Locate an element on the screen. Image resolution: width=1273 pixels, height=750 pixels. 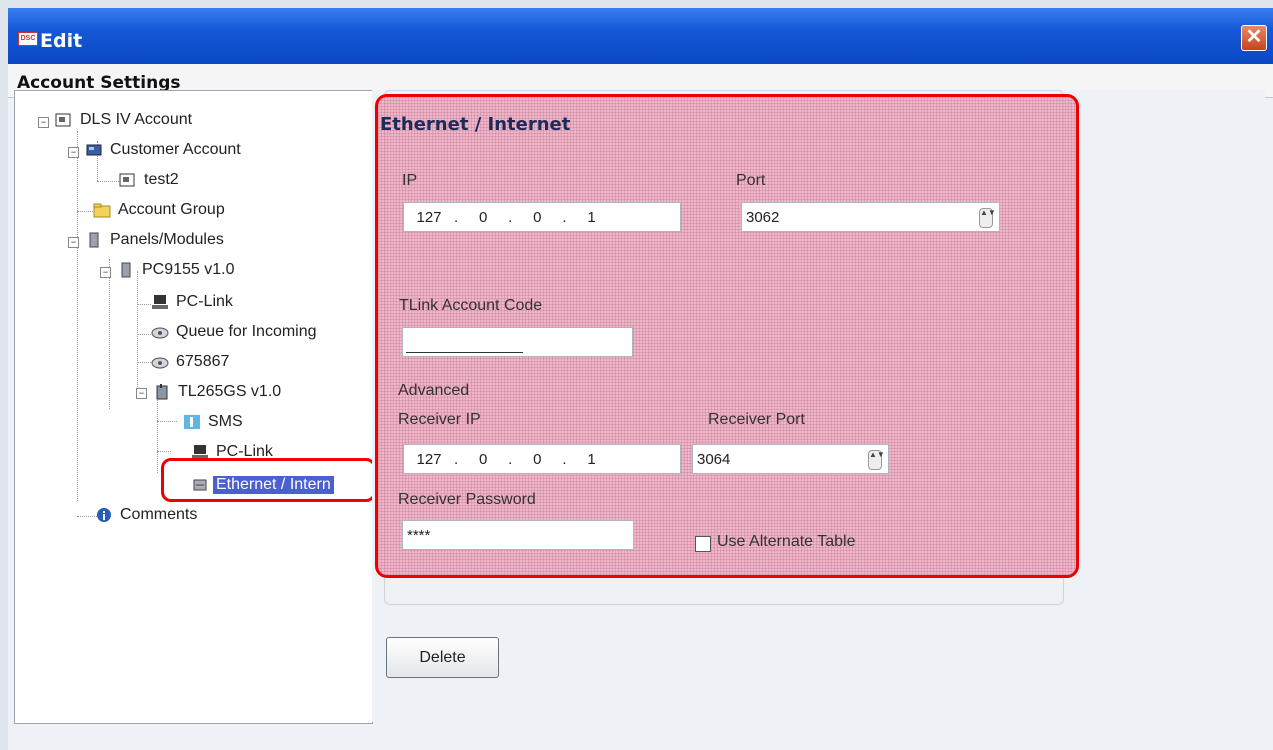
ip-octet-3: 0 is located at coordinates (537, 217).